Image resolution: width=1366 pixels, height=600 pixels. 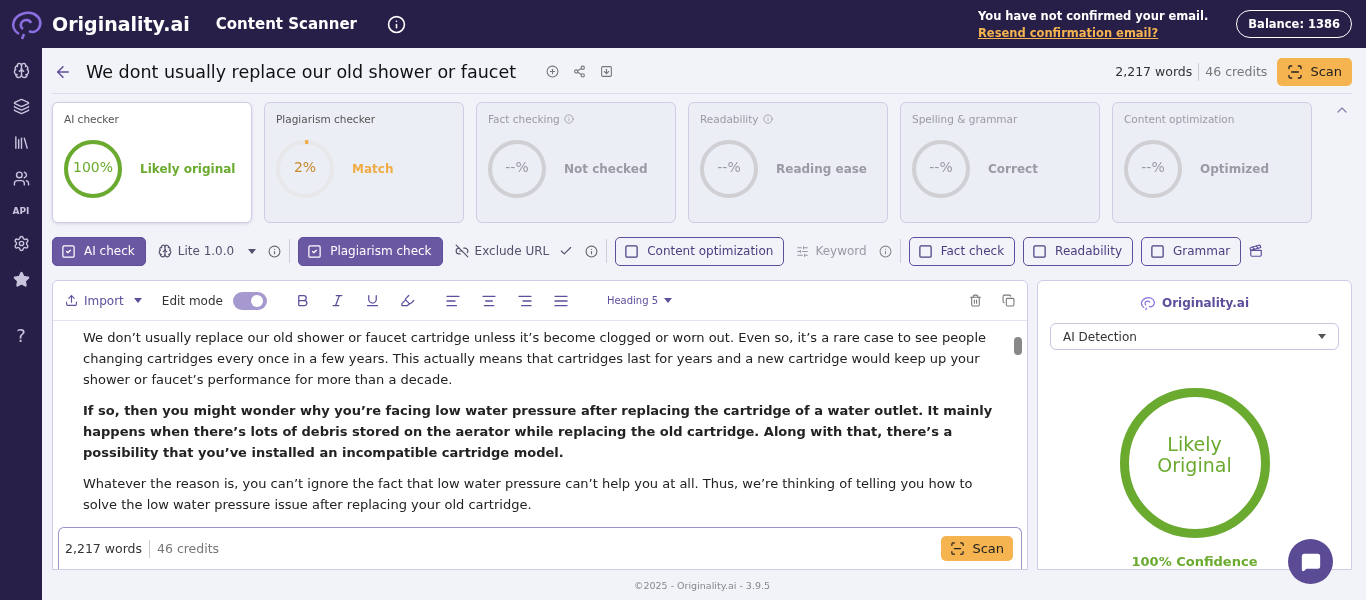 I want to click on unlink-icon, so click(x=461, y=251).